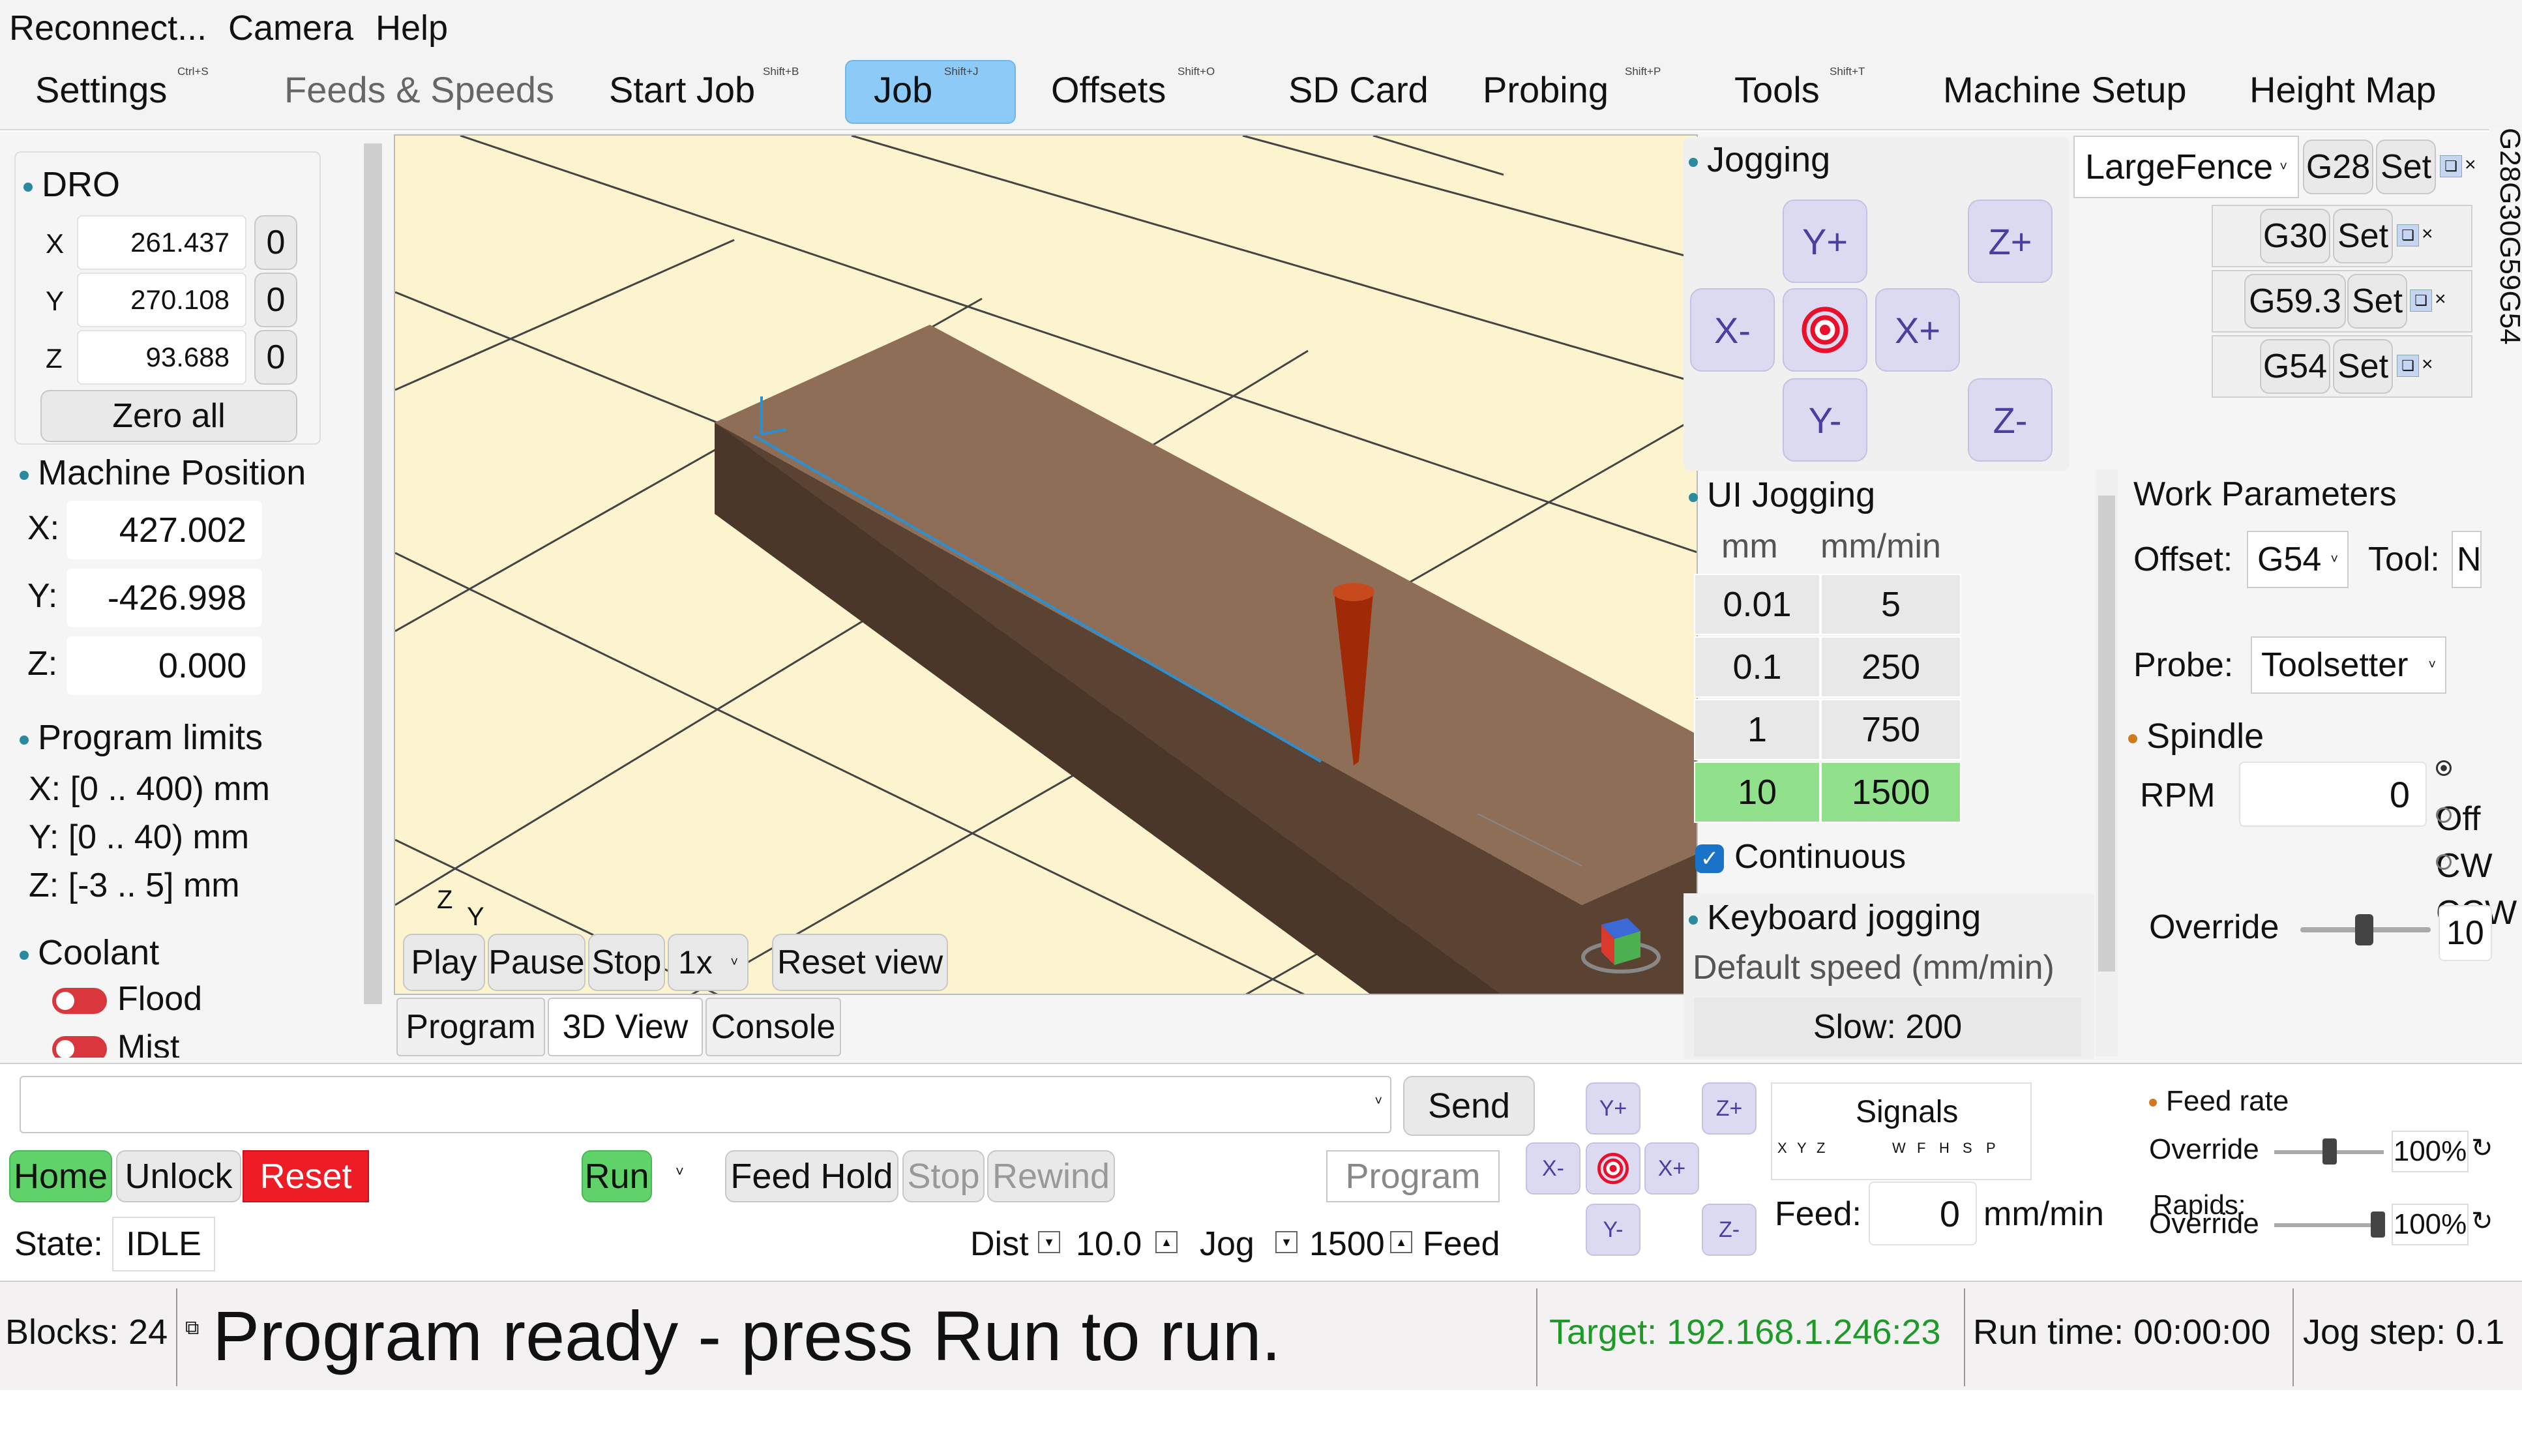 This screenshot has width=2522, height=1456. I want to click on jog-value: 1500, so click(1347, 1244).